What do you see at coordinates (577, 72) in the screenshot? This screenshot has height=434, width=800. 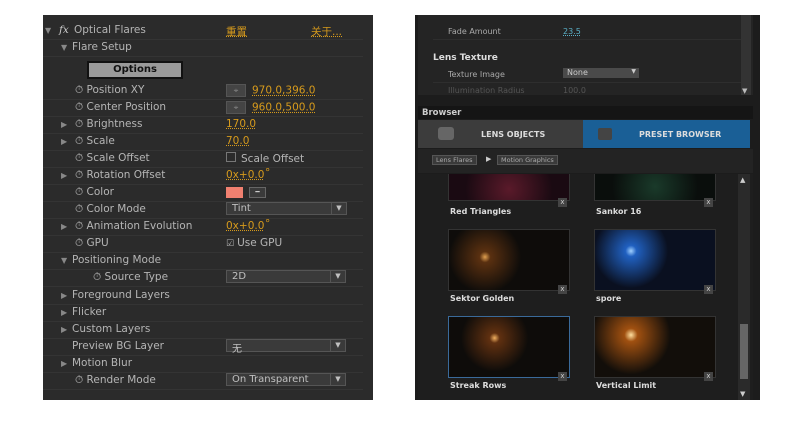 I see `dropdown-value: None` at bounding box center [577, 72].